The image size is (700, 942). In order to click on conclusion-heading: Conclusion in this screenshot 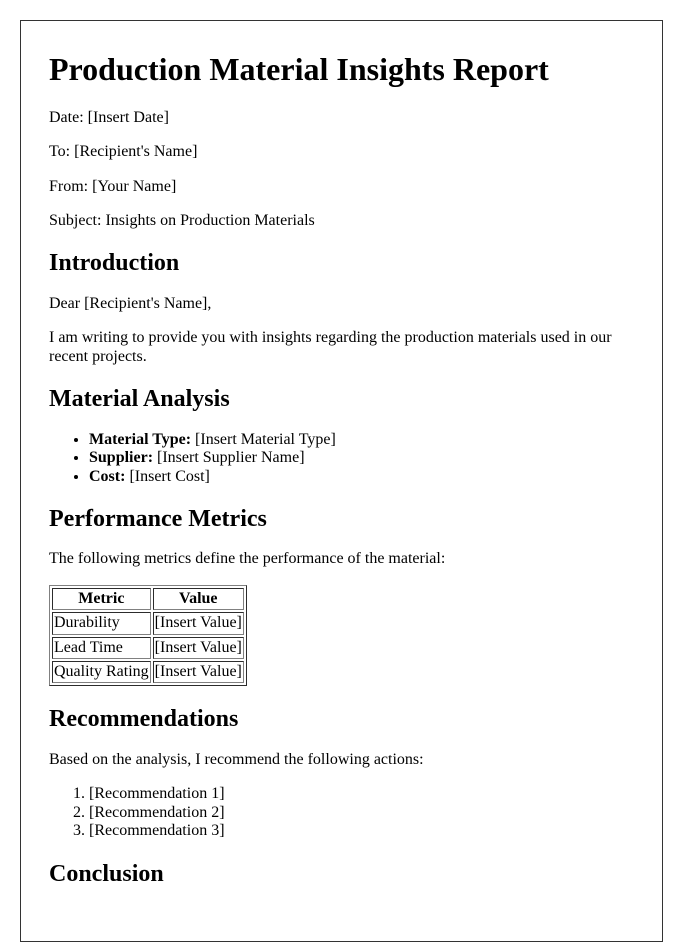, I will do `click(106, 873)`.